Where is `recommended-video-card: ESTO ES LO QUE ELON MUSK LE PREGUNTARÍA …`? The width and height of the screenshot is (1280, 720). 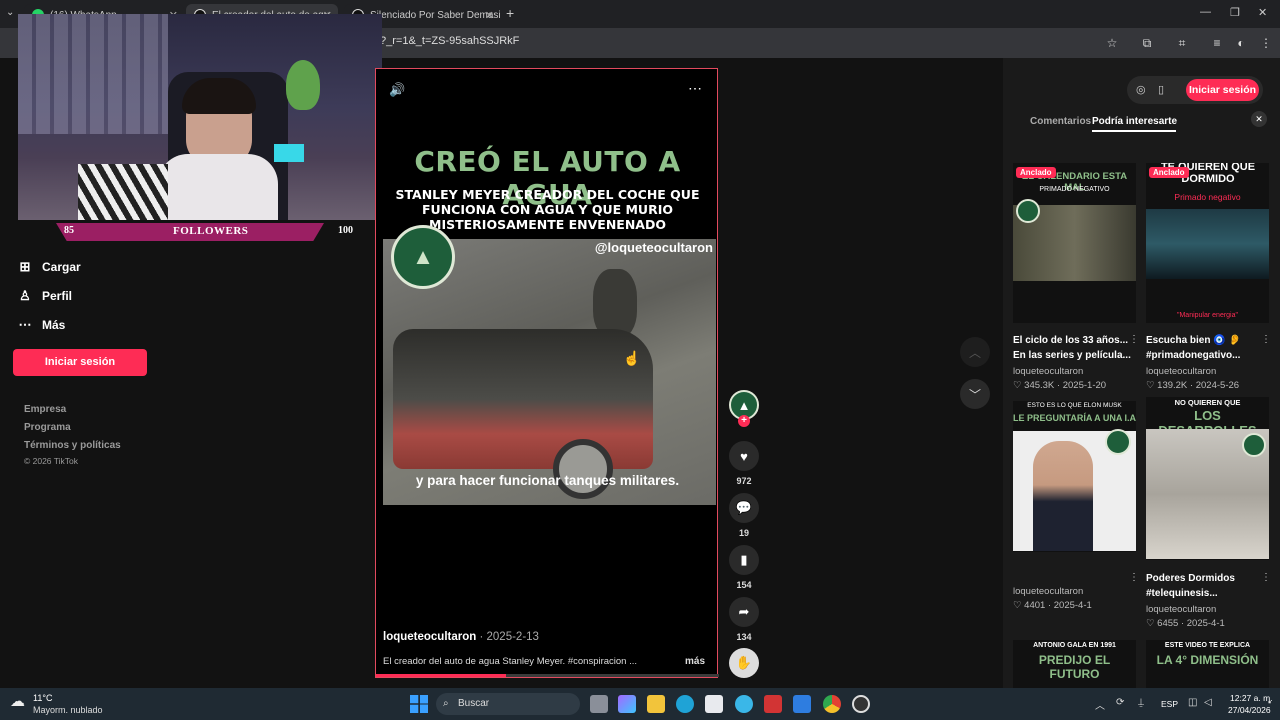
recommended-video-card: ESTO ES LO QUE ELON MUSK LE PREGUNTARÍA … is located at coordinates (1074, 506).